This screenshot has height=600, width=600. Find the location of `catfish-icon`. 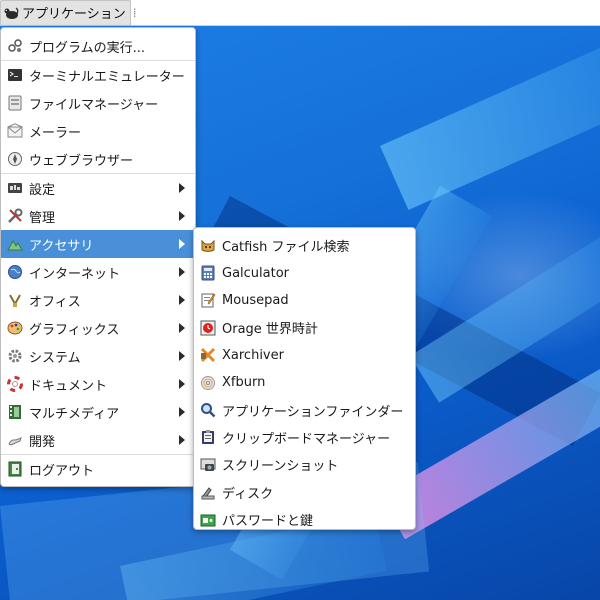

catfish-icon is located at coordinates (208, 246).